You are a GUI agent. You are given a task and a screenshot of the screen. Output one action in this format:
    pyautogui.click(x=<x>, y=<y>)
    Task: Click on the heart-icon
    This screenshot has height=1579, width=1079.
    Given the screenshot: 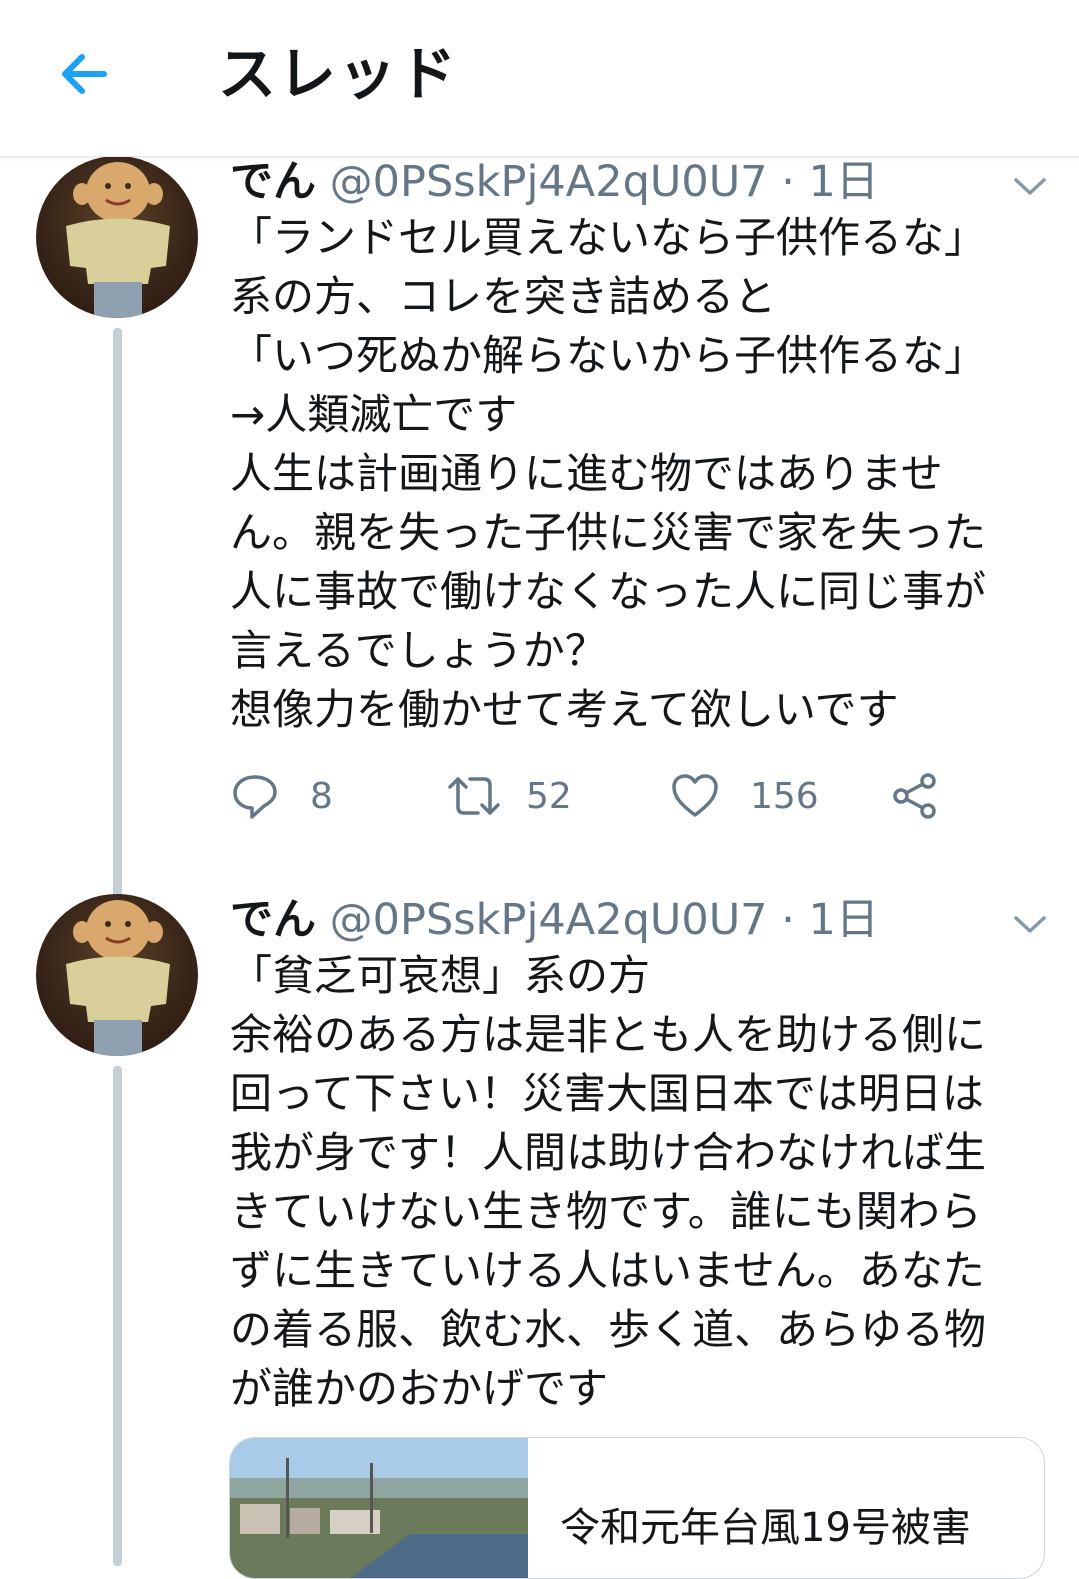 What is the action you would take?
    pyautogui.click(x=695, y=795)
    